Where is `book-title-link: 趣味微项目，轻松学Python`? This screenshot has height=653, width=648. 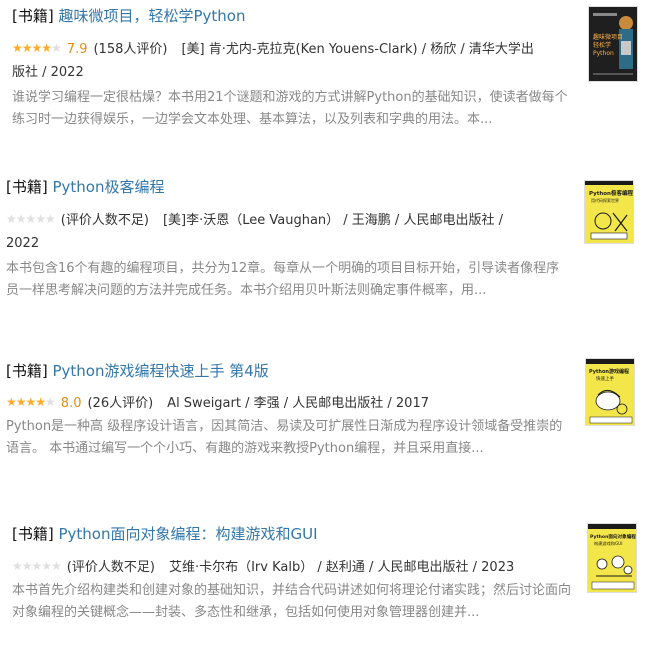
book-title-link: 趣味微项目，轻松学Python is located at coordinates (152, 16).